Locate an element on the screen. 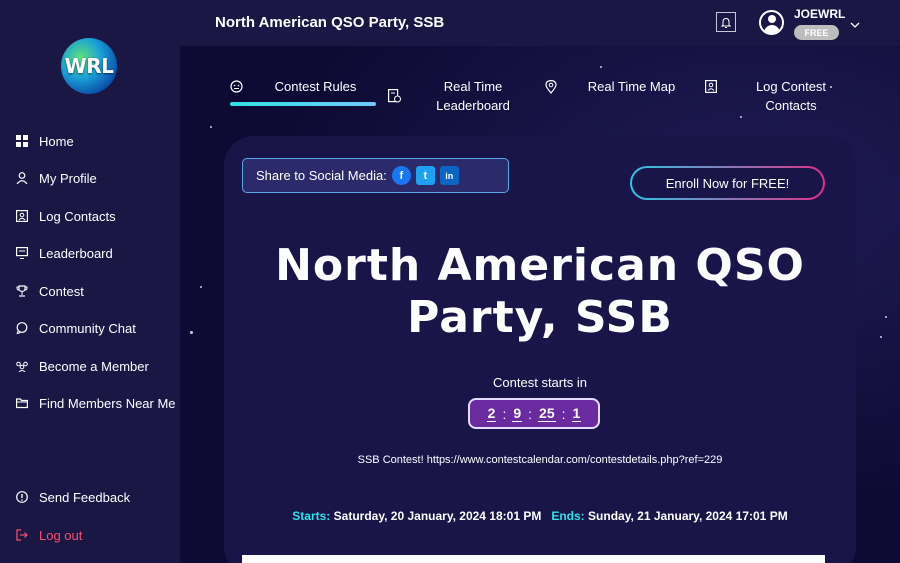 The height and width of the screenshot is (563, 900). grid-icon is located at coordinates (22, 141).